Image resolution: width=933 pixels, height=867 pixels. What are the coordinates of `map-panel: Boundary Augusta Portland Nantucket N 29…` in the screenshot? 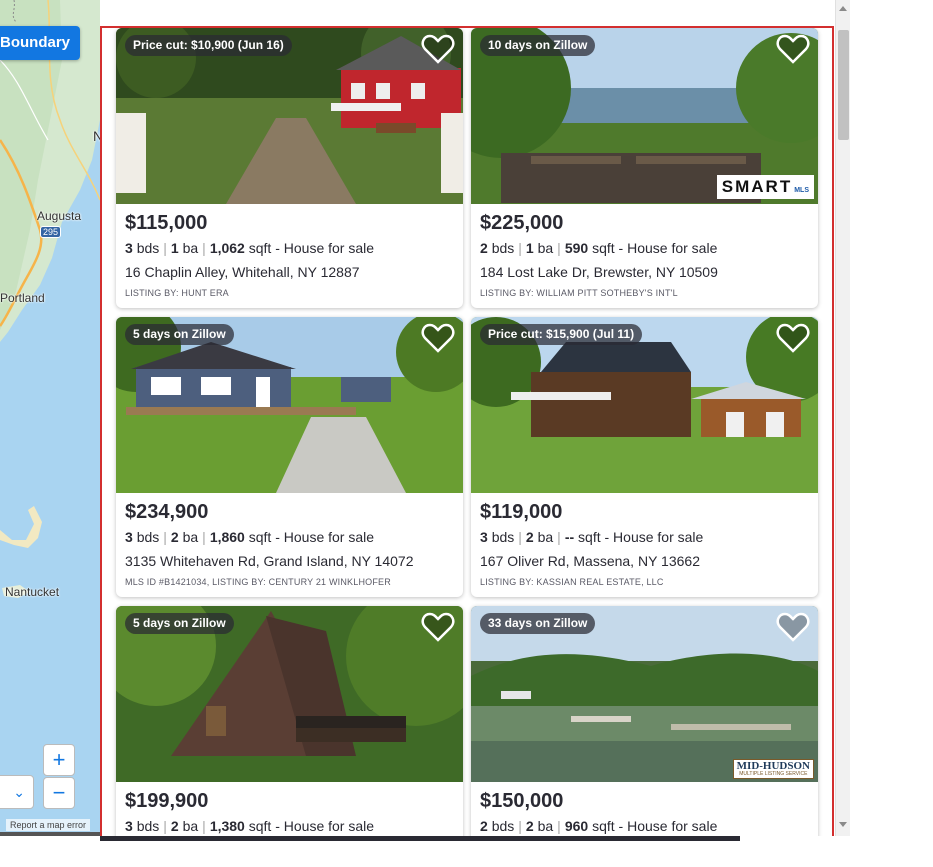 It's located at (50, 418).